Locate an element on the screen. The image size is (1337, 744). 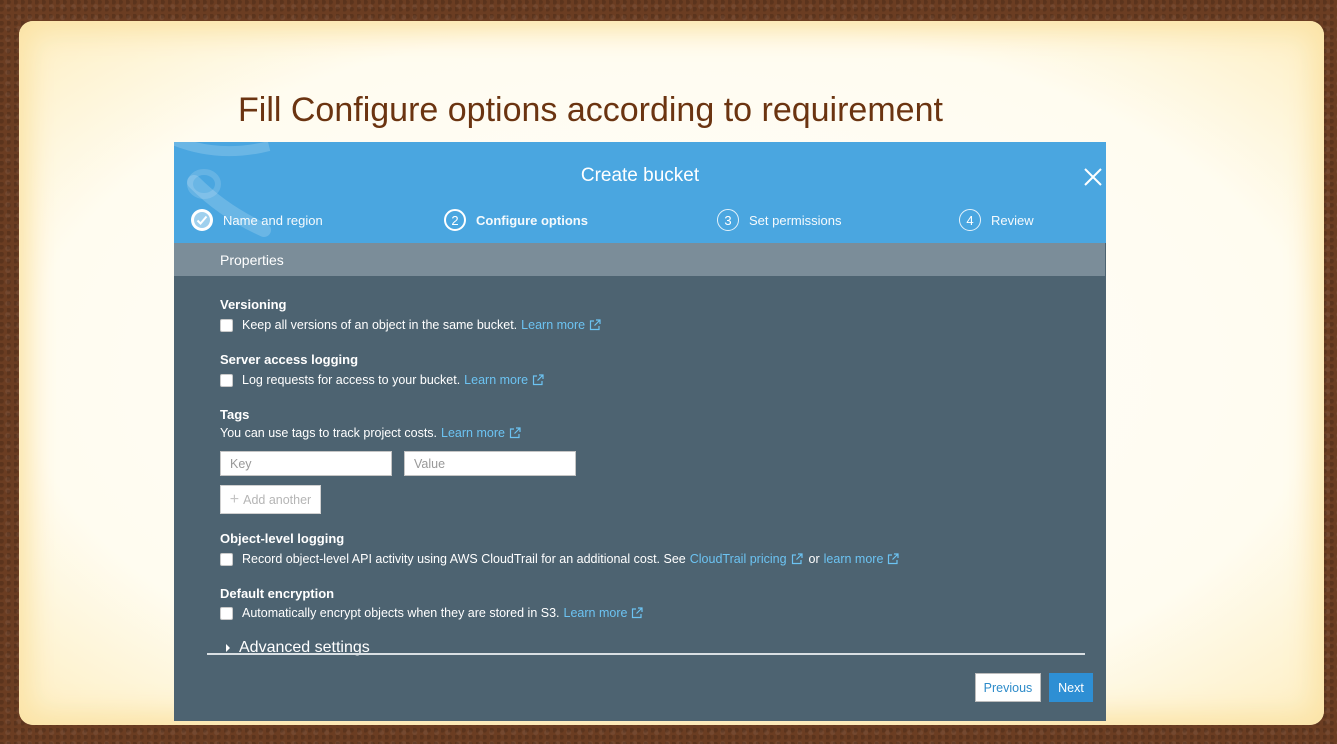
step-number: 3 is located at coordinates (728, 220).